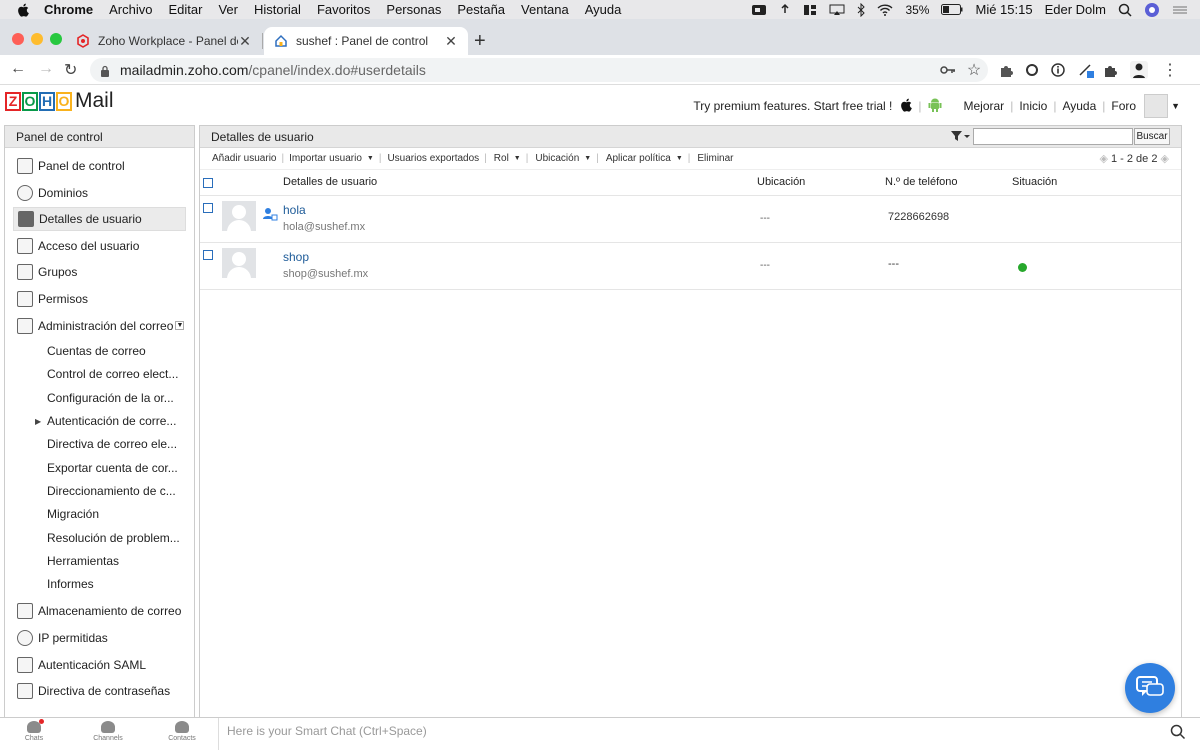 This screenshot has height=750, width=1200. I want to click on forward-icon: →, so click(46, 69).